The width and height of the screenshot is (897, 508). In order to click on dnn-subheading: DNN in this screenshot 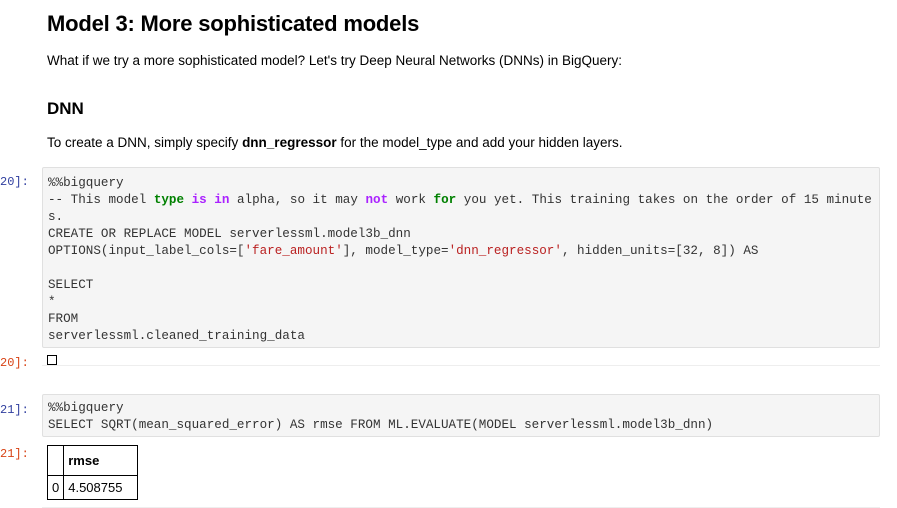, I will do `click(65, 108)`.